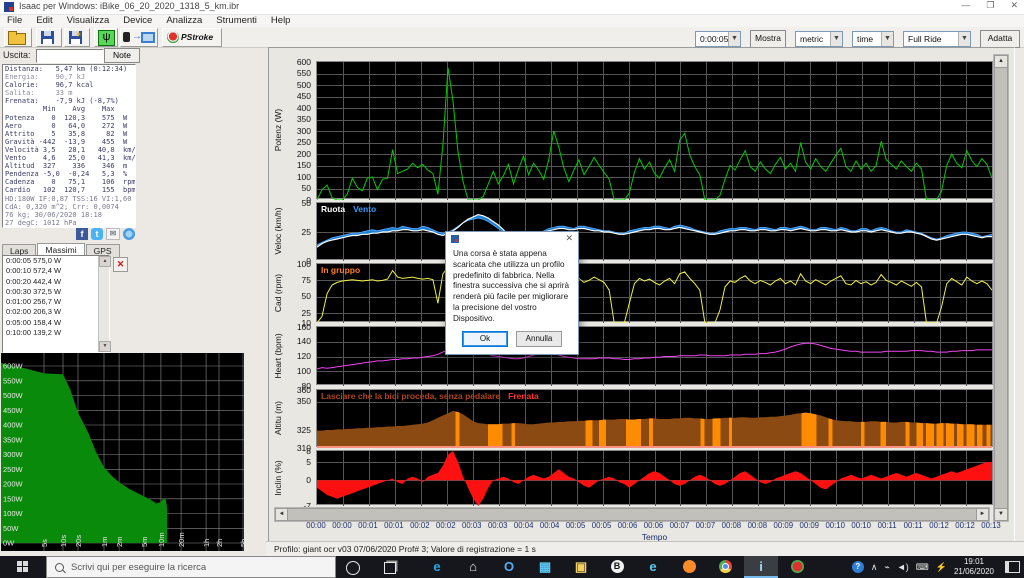  What do you see at coordinates (1012, 567) in the screenshot?
I see `notification-center-icon` at bounding box center [1012, 567].